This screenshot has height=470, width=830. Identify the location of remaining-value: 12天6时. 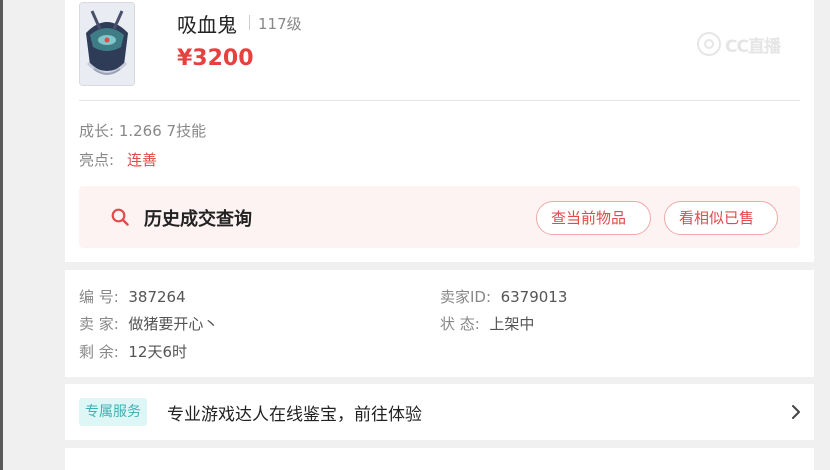
(158, 352).